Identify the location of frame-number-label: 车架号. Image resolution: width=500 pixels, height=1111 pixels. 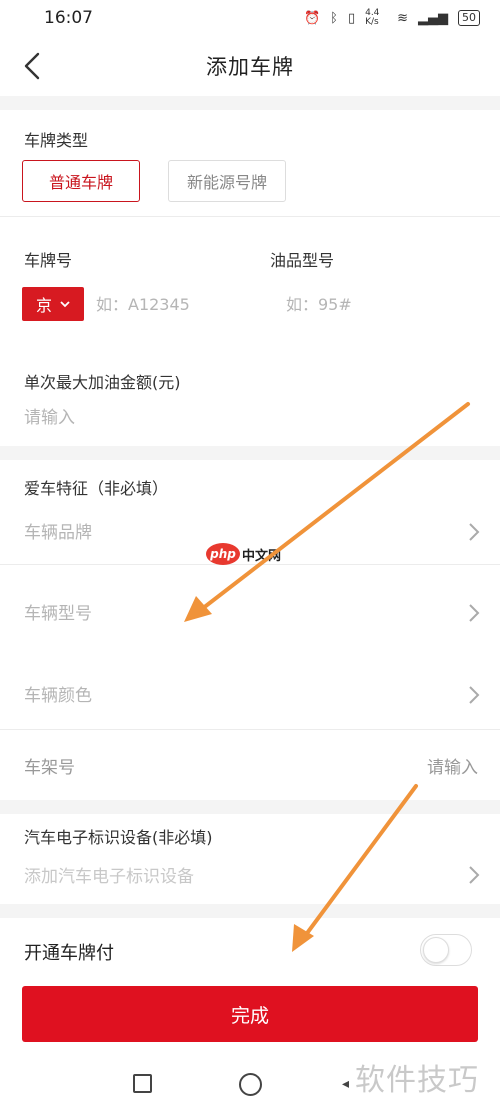
(49, 768).